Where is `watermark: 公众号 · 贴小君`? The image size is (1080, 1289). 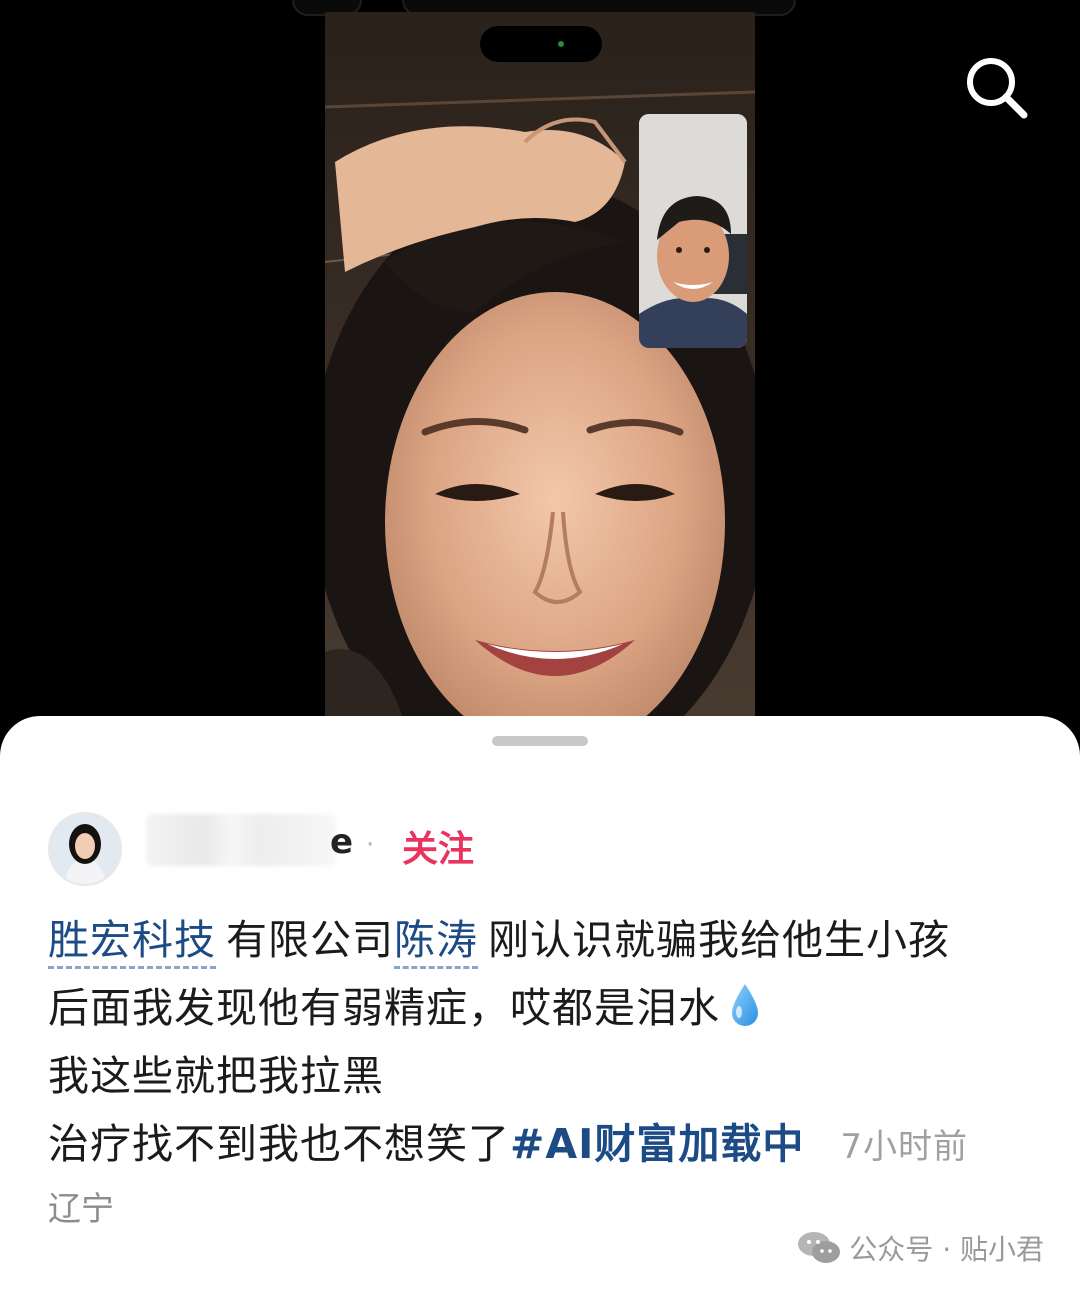 watermark: 公众号 · 贴小君 is located at coordinates (920, 1248).